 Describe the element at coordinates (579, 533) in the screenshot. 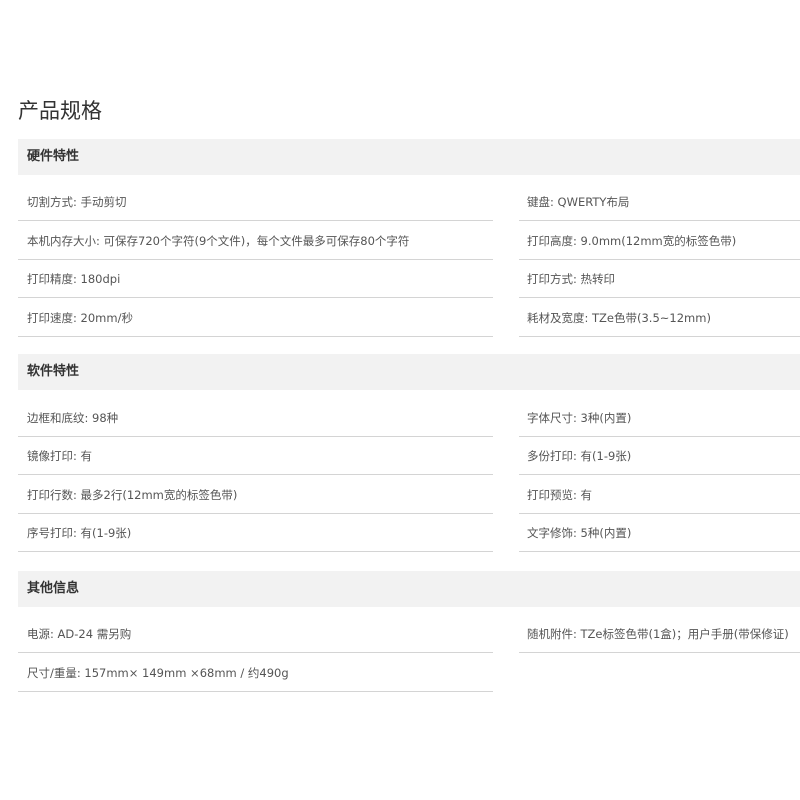

I see `spec-text: 文字修饰: 5种(内置)` at that location.